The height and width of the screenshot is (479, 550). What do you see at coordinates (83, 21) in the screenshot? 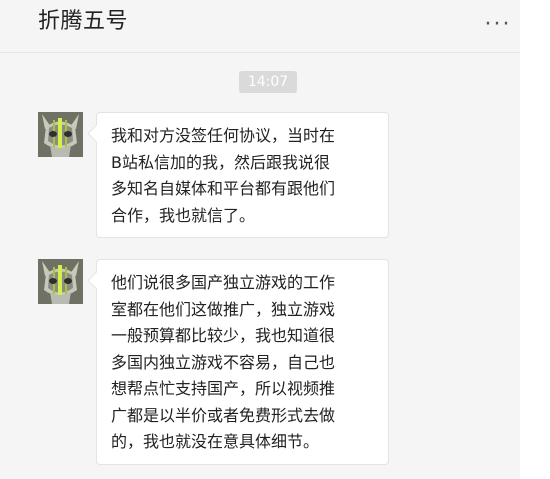
I see `contact-name: 折腾五号` at bounding box center [83, 21].